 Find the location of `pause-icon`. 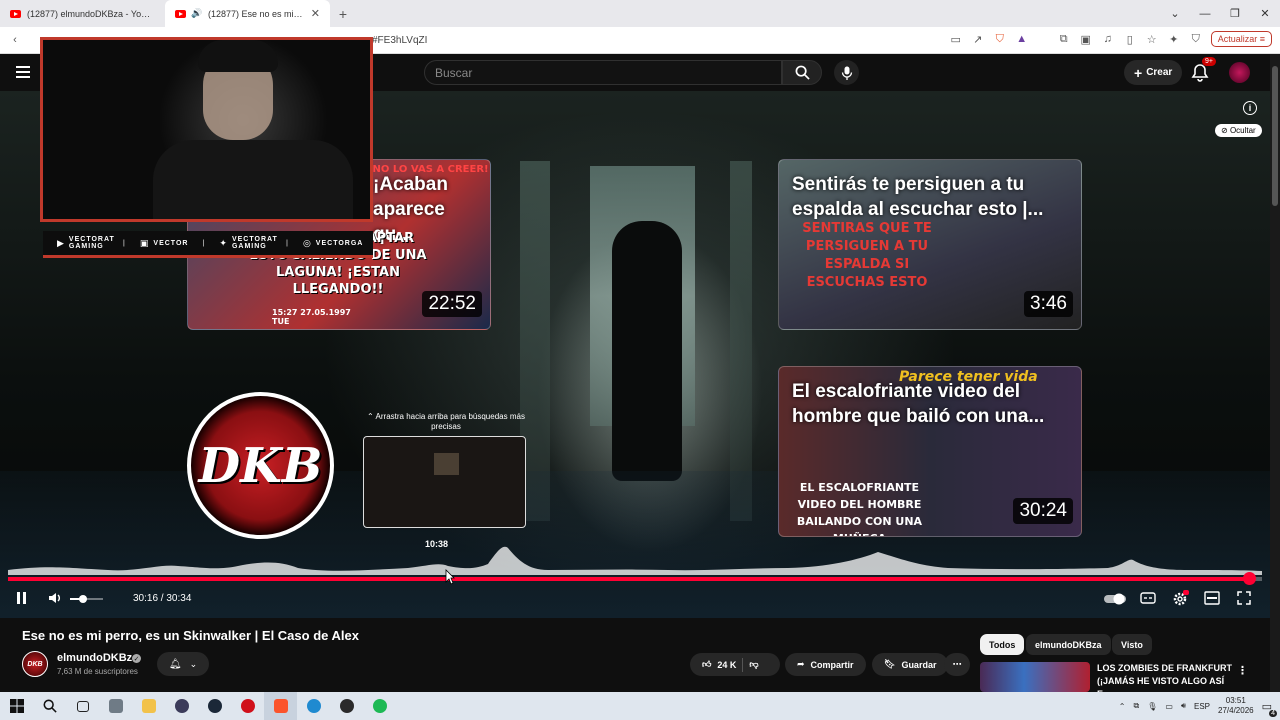

pause-icon is located at coordinates (22, 598).